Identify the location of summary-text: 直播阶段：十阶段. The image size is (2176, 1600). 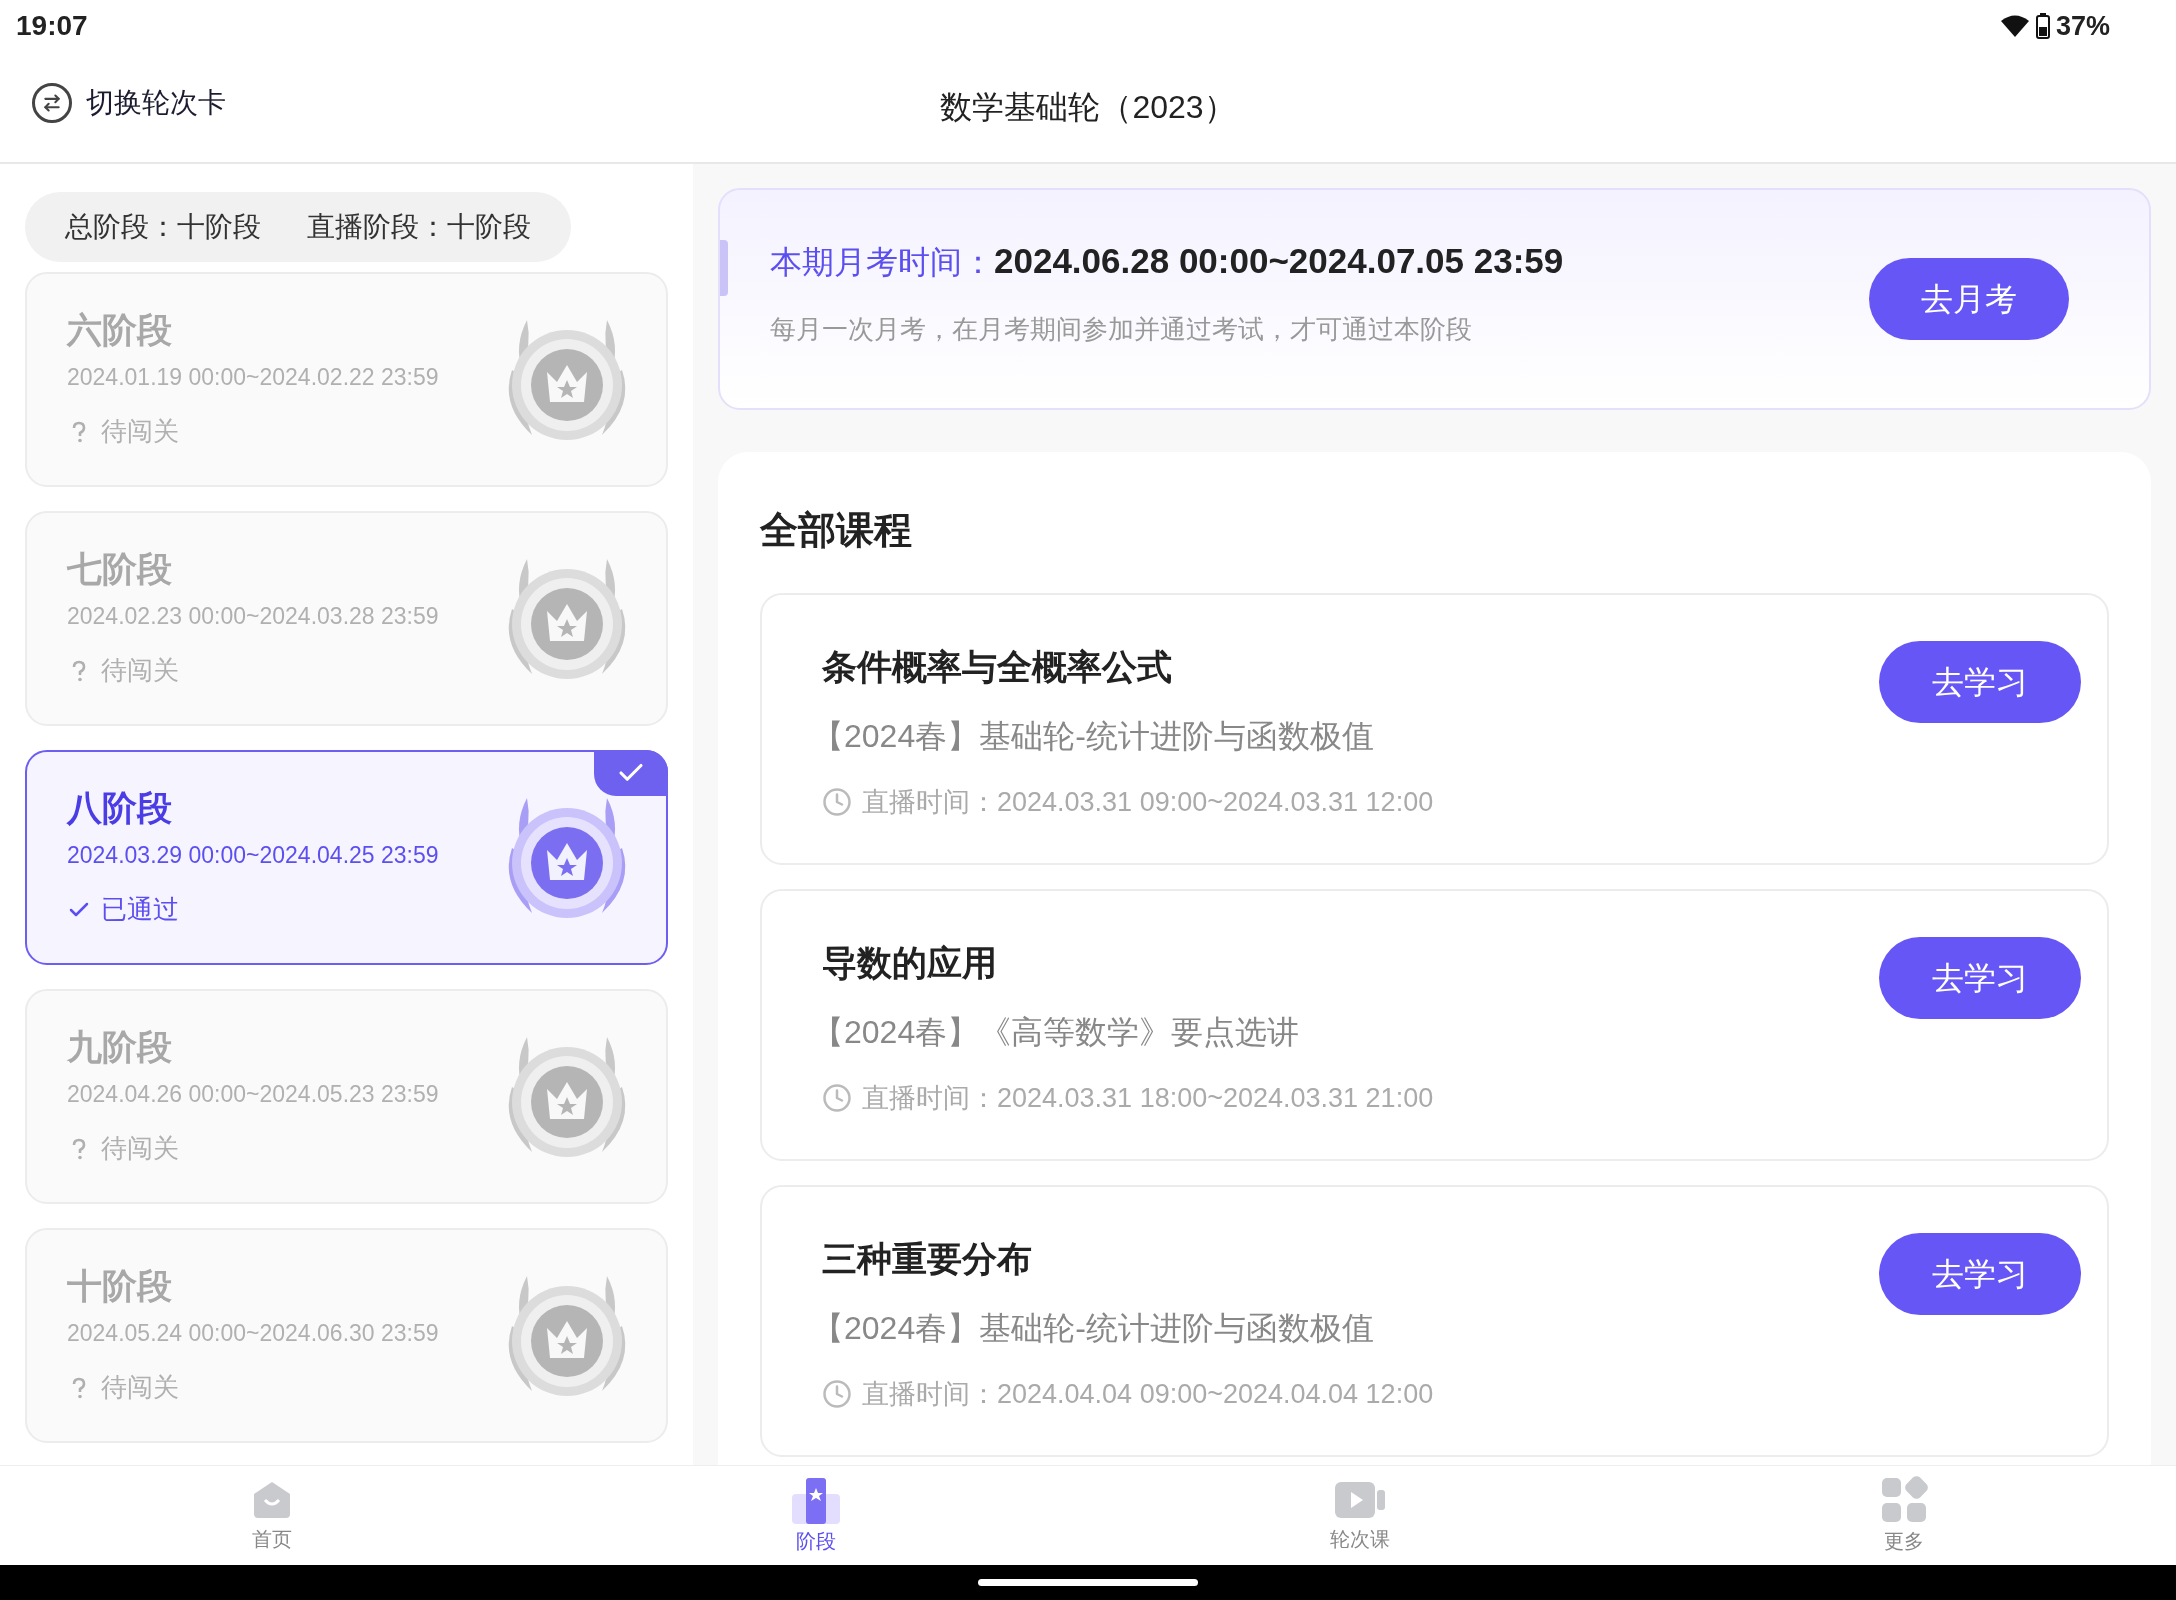
(419, 227).